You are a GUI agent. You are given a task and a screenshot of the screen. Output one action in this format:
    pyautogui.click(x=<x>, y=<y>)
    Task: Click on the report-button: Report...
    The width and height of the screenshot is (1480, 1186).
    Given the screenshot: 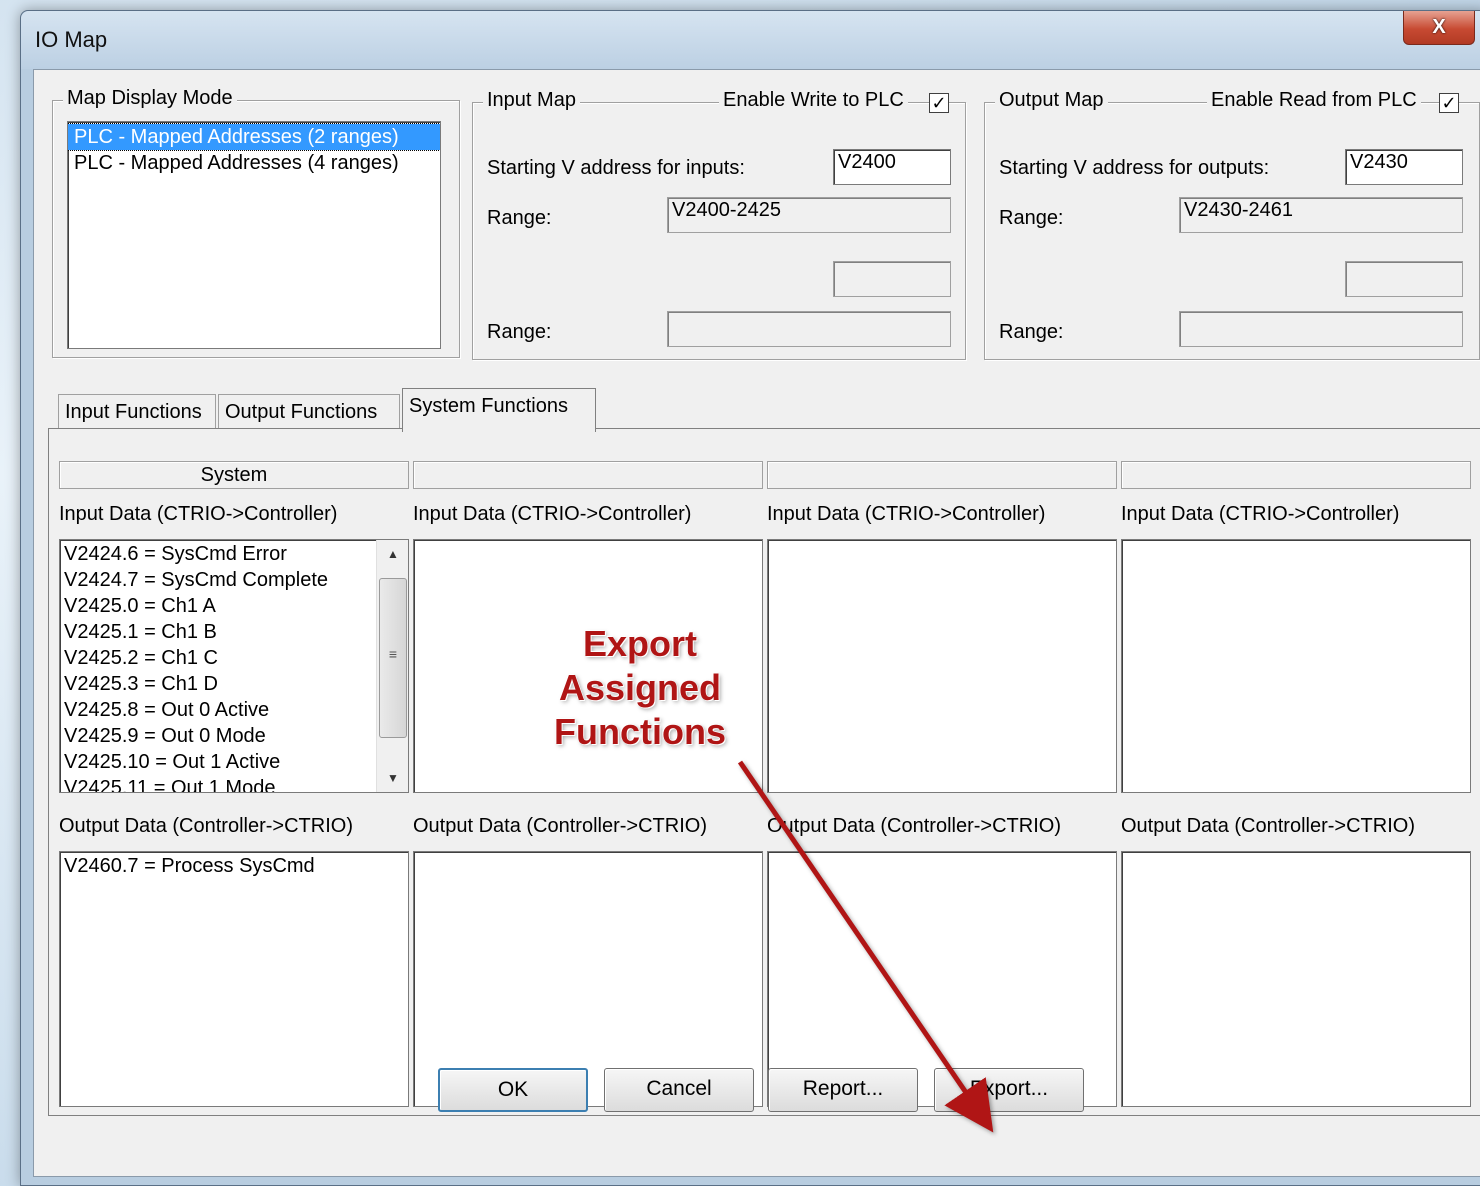 What is the action you would take?
    pyautogui.click(x=843, y=1090)
    